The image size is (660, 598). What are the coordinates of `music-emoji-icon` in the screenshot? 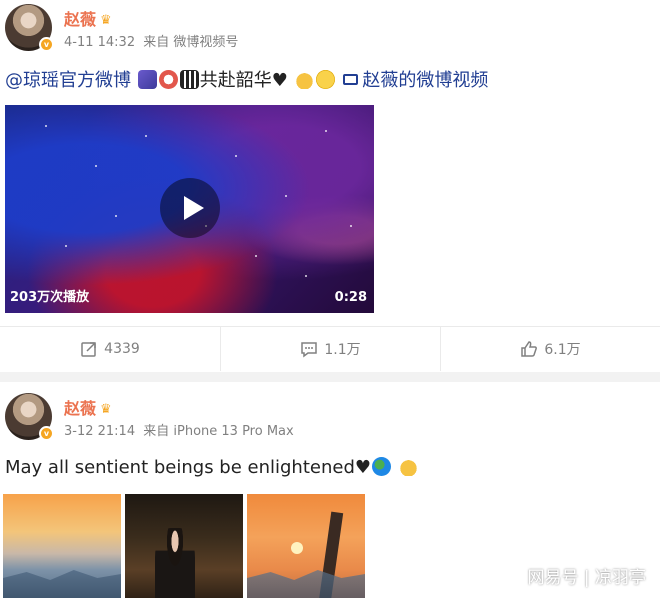 It's located at (147, 79).